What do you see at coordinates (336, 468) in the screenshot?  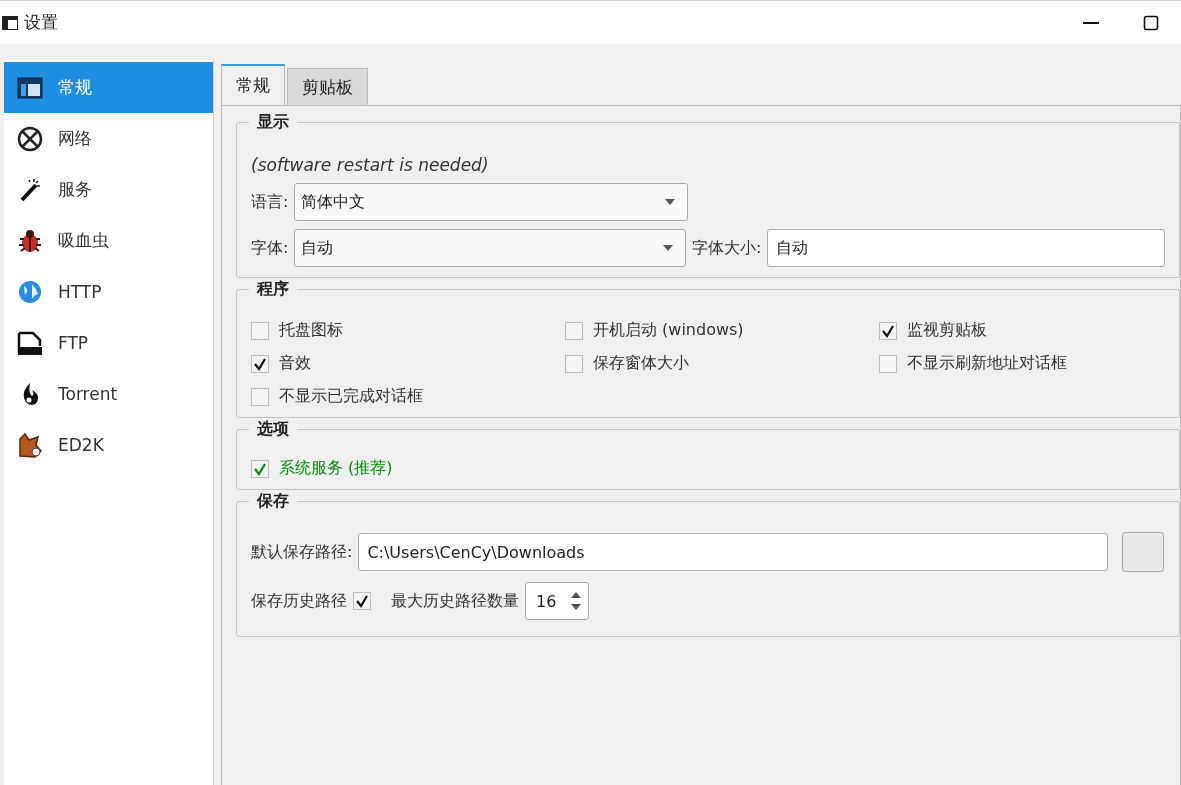 I see `checkbox-label: 系统服务 (推荐)` at bounding box center [336, 468].